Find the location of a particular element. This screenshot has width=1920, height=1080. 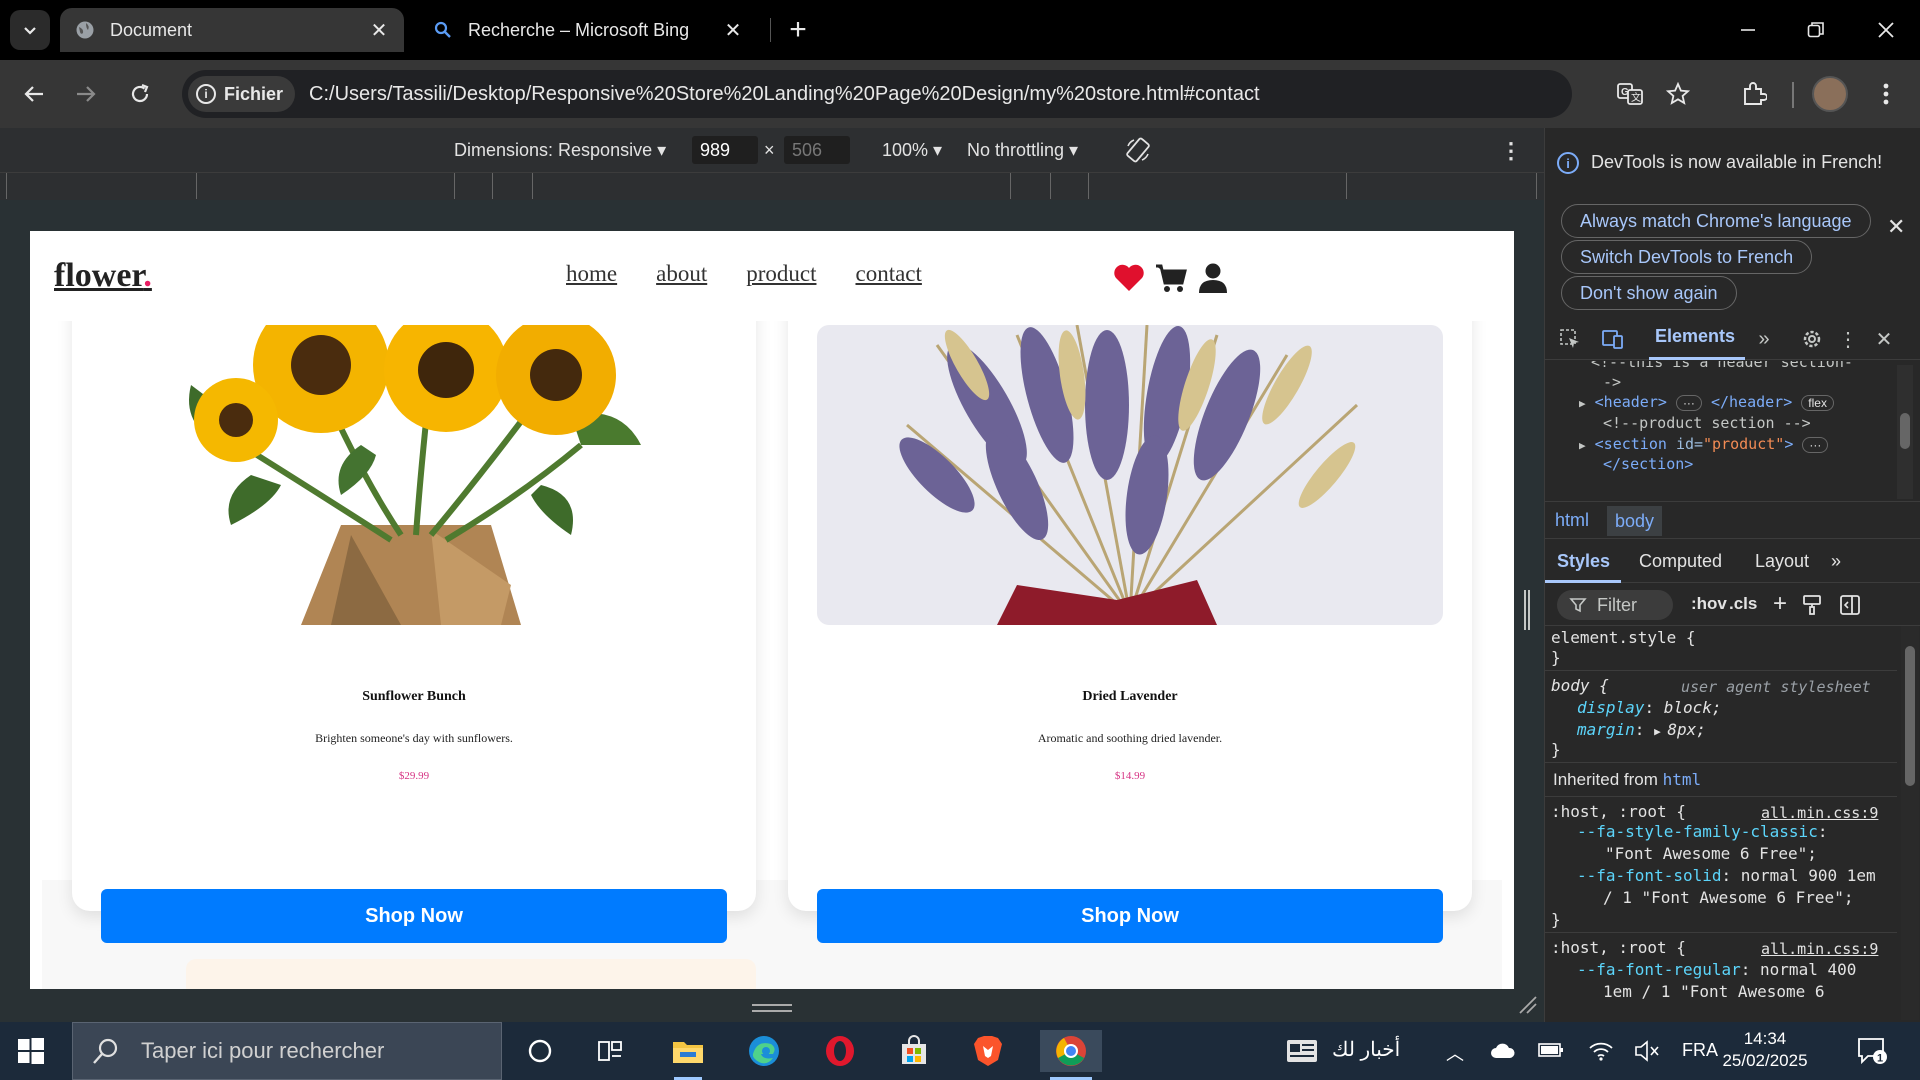

taskbar-search-box: Taper ici pour rechercher is located at coordinates (287, 1051).